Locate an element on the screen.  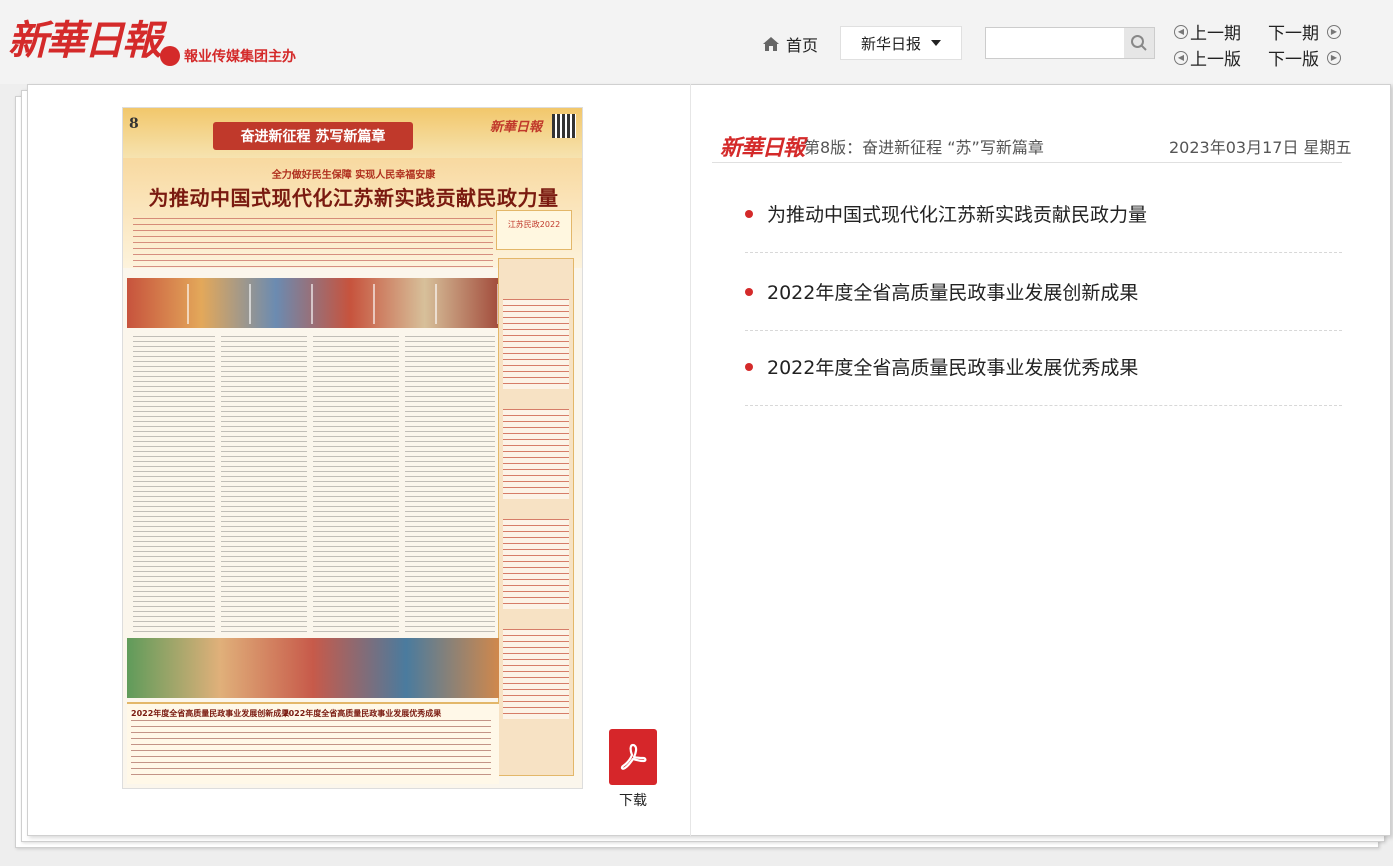
site-logo: 新華日報 is located at coordinates (85, 37).